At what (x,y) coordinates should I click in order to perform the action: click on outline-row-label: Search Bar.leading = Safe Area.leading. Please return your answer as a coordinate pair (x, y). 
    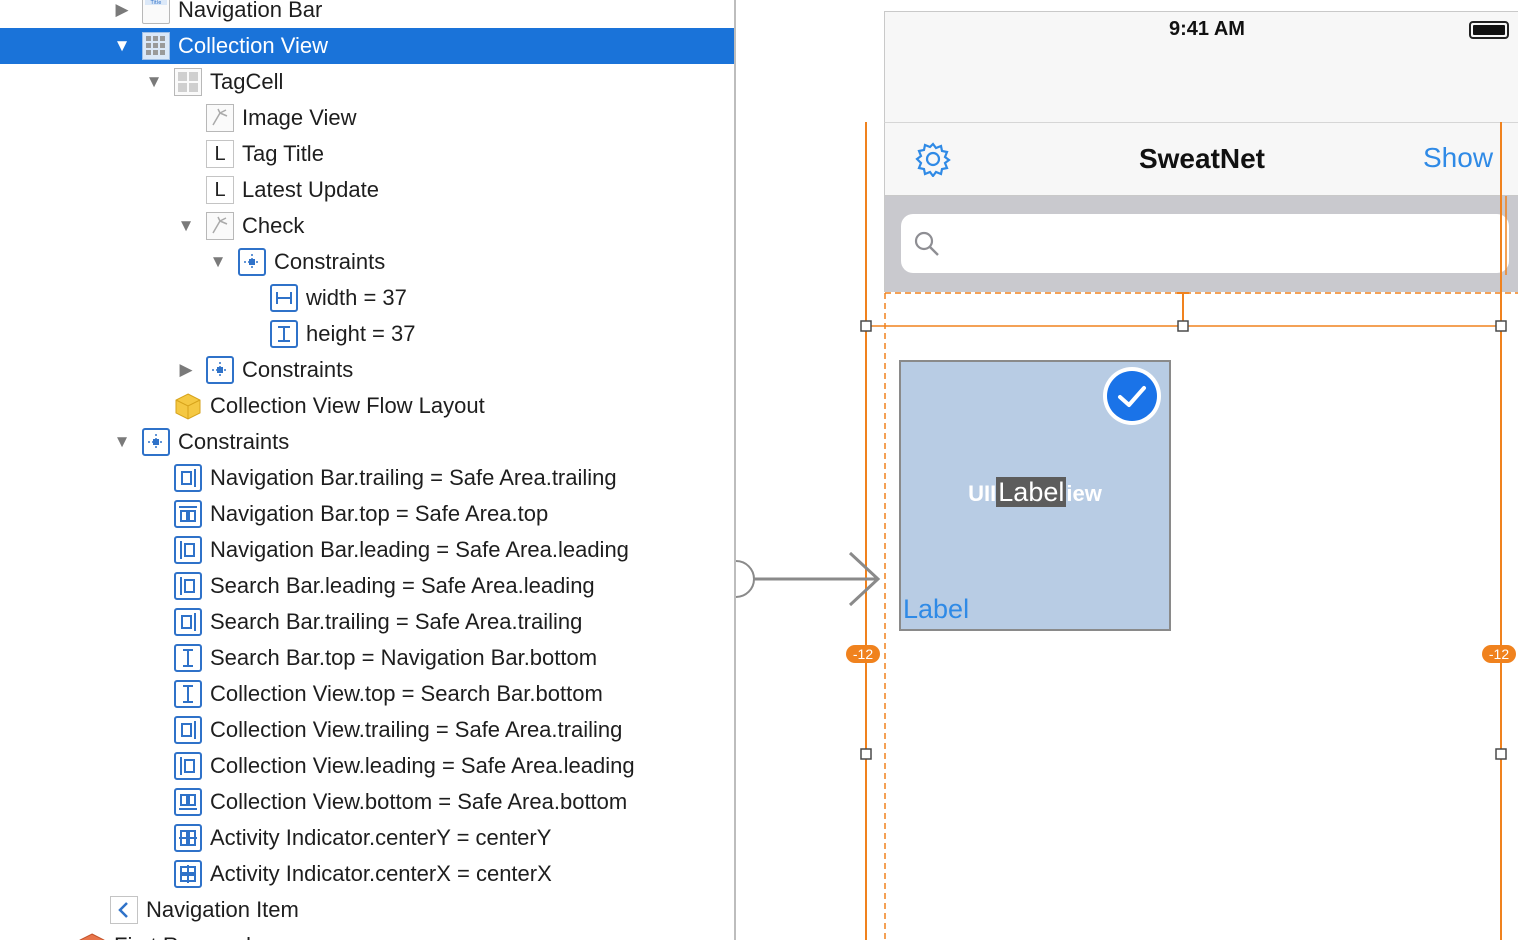
    Looking at the image, I should click on (402, 585).